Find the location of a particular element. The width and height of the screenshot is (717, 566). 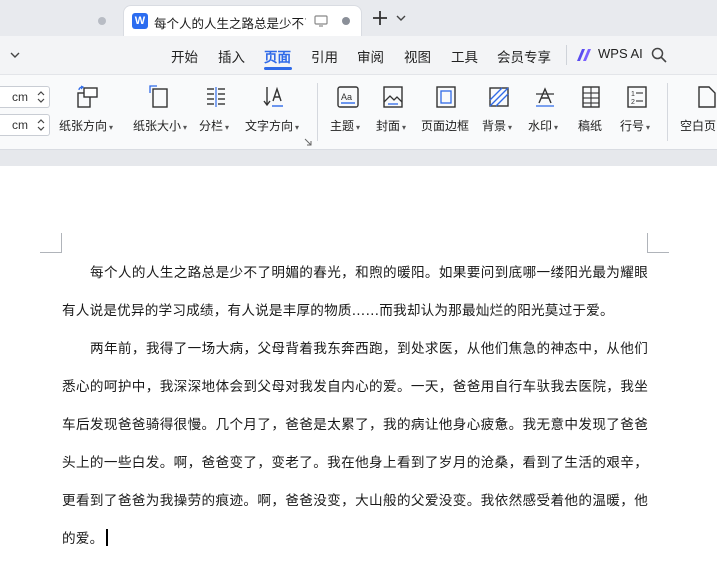

margin-corner-mark-right is located at coordinates (658, 243).